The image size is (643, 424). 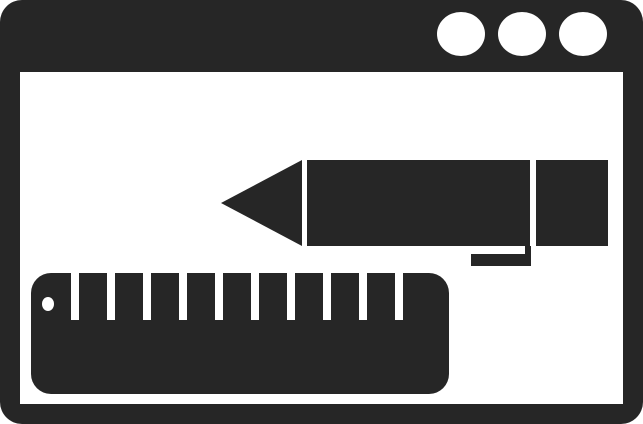 What do you see at coordinates (418, 203) in the screenshot?
I see `pencil-body` at bounding box center [418, 203].